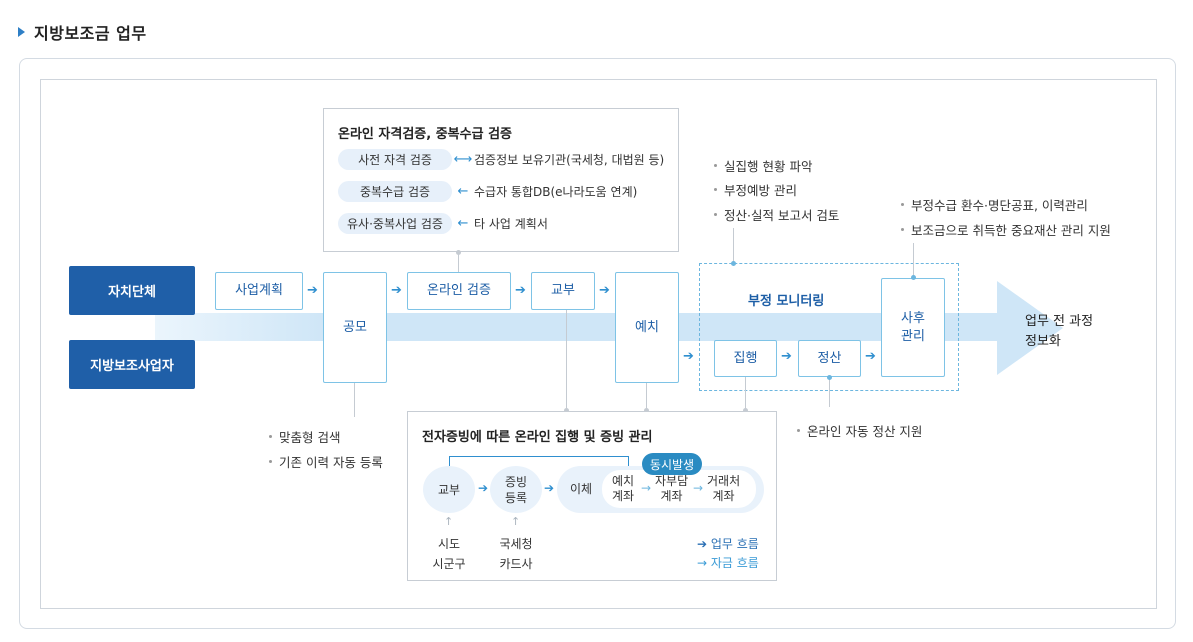 The width and height of the screenshot is (1193, 642). What do you see at coordinates (395, 191) in the screenshot?
I see `verify-row-label: 중복수급 검증` at bounding box center [395, 191].